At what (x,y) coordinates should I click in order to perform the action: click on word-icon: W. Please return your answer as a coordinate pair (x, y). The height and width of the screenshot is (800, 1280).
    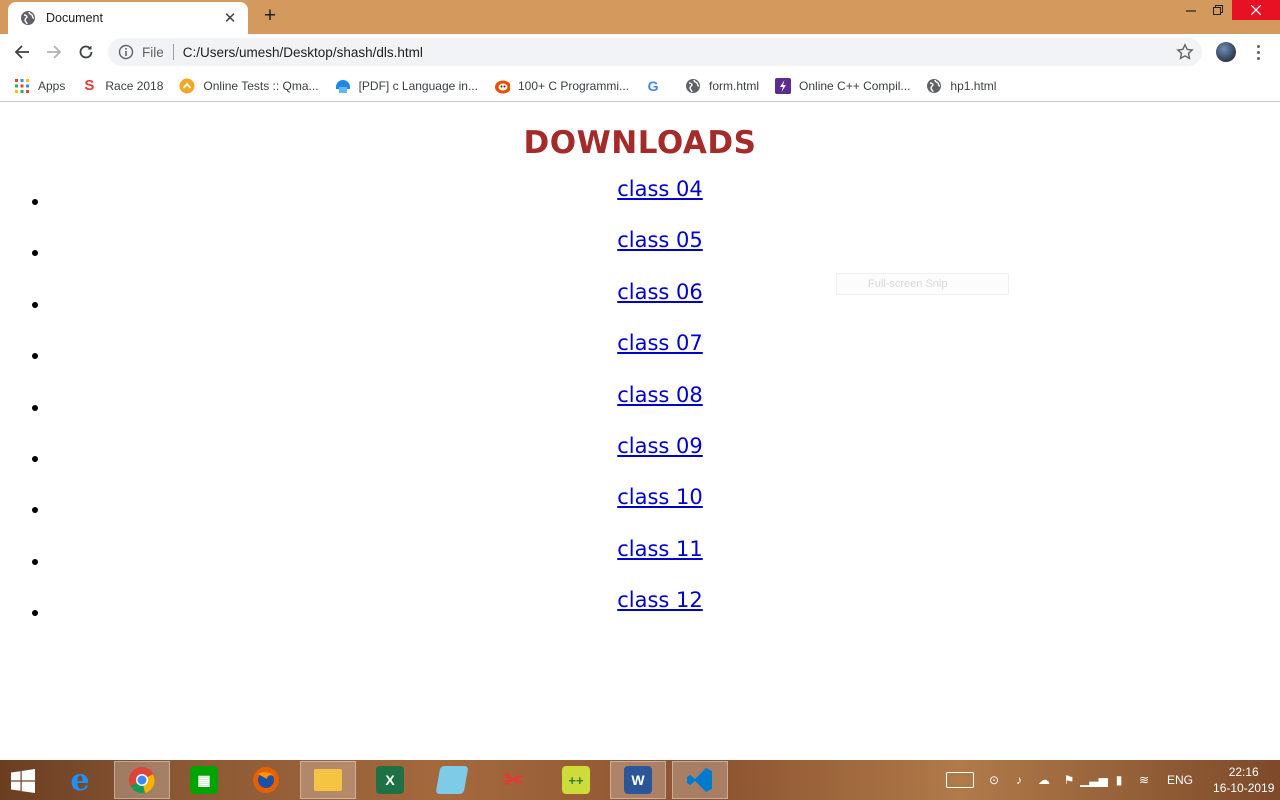
    Looking at the image, I should click on (638, 780).